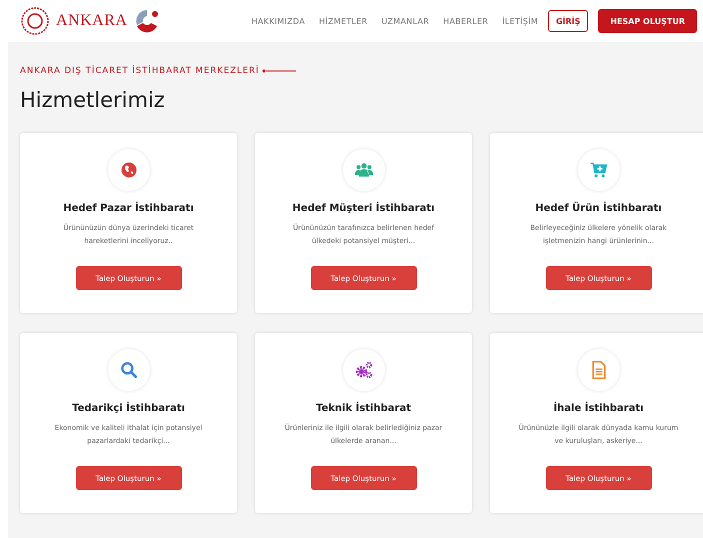 The image size is (703, 538). I want to click on nav-link: HABERLER, so click(465, 21).